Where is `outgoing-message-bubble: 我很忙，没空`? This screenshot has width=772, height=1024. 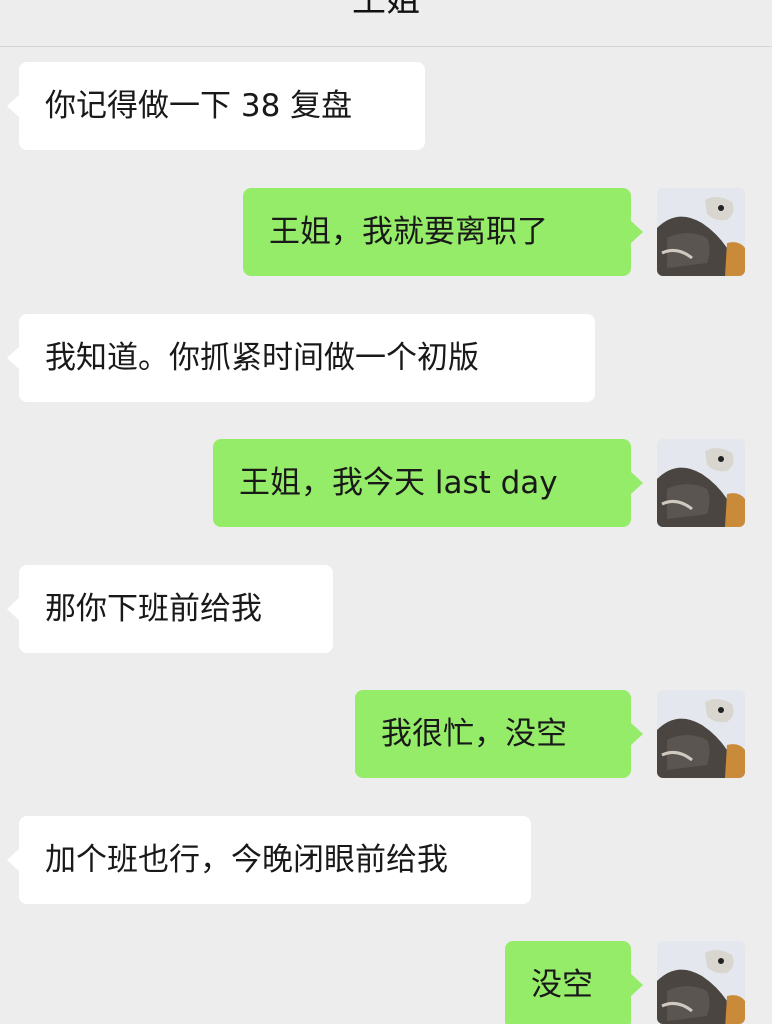
outgoing-message-bubble: 我很忙，没空 is located at coordinates (499, 734).